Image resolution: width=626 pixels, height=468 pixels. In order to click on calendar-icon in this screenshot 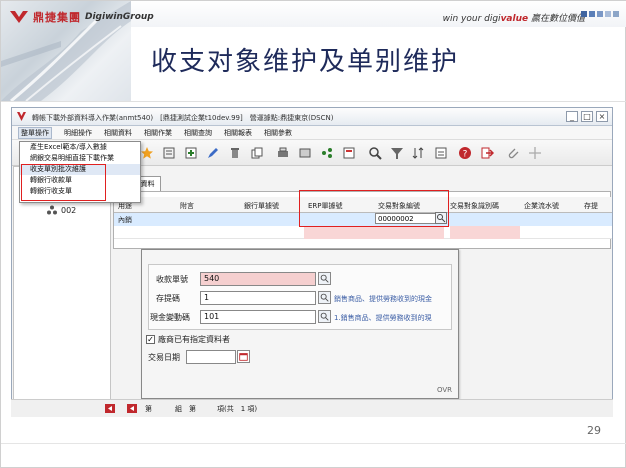, I will do `click(243, 356)`.